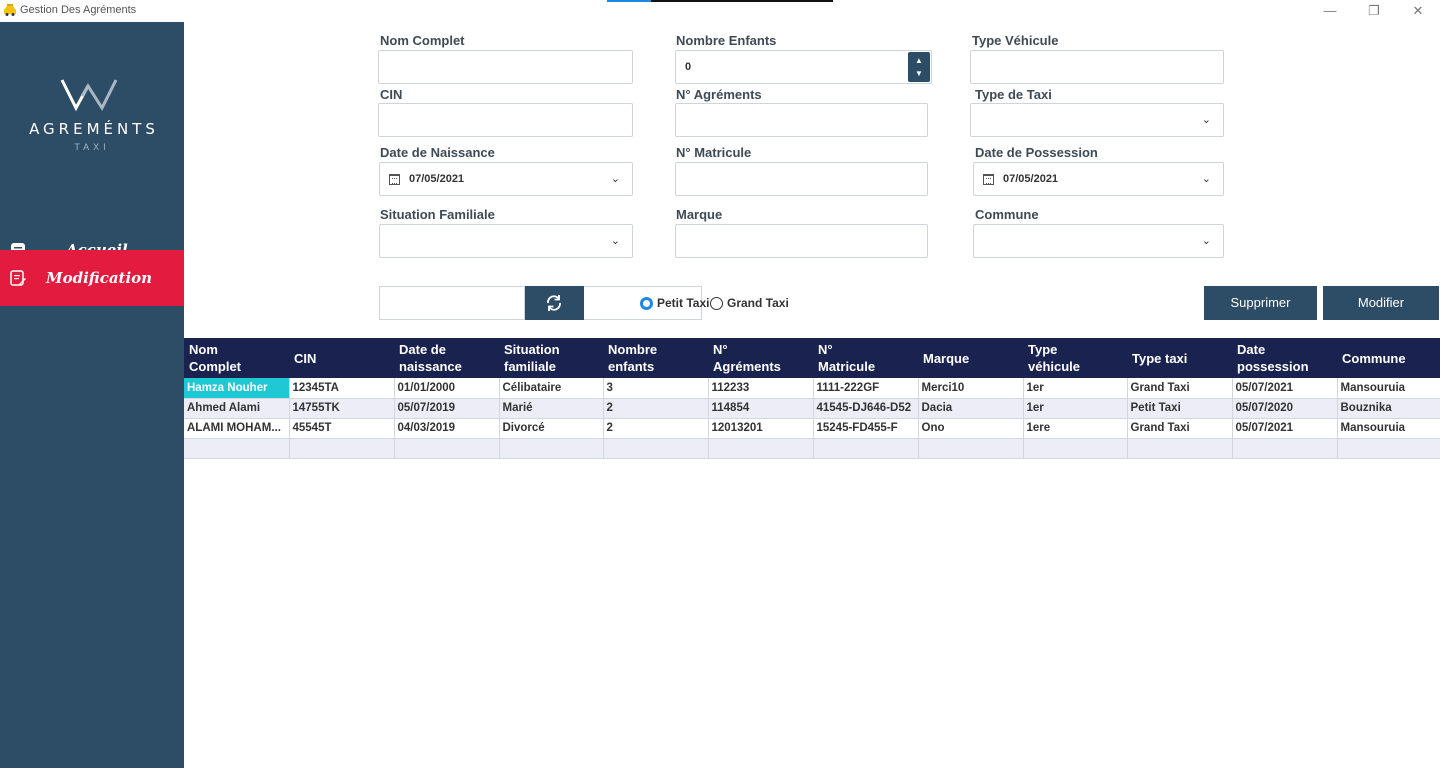 This screenshot has height=768, width=1440. Describe the element at coordinates (1381, 303) in the screenshot. I see `modify-button: Modifier` at that location.